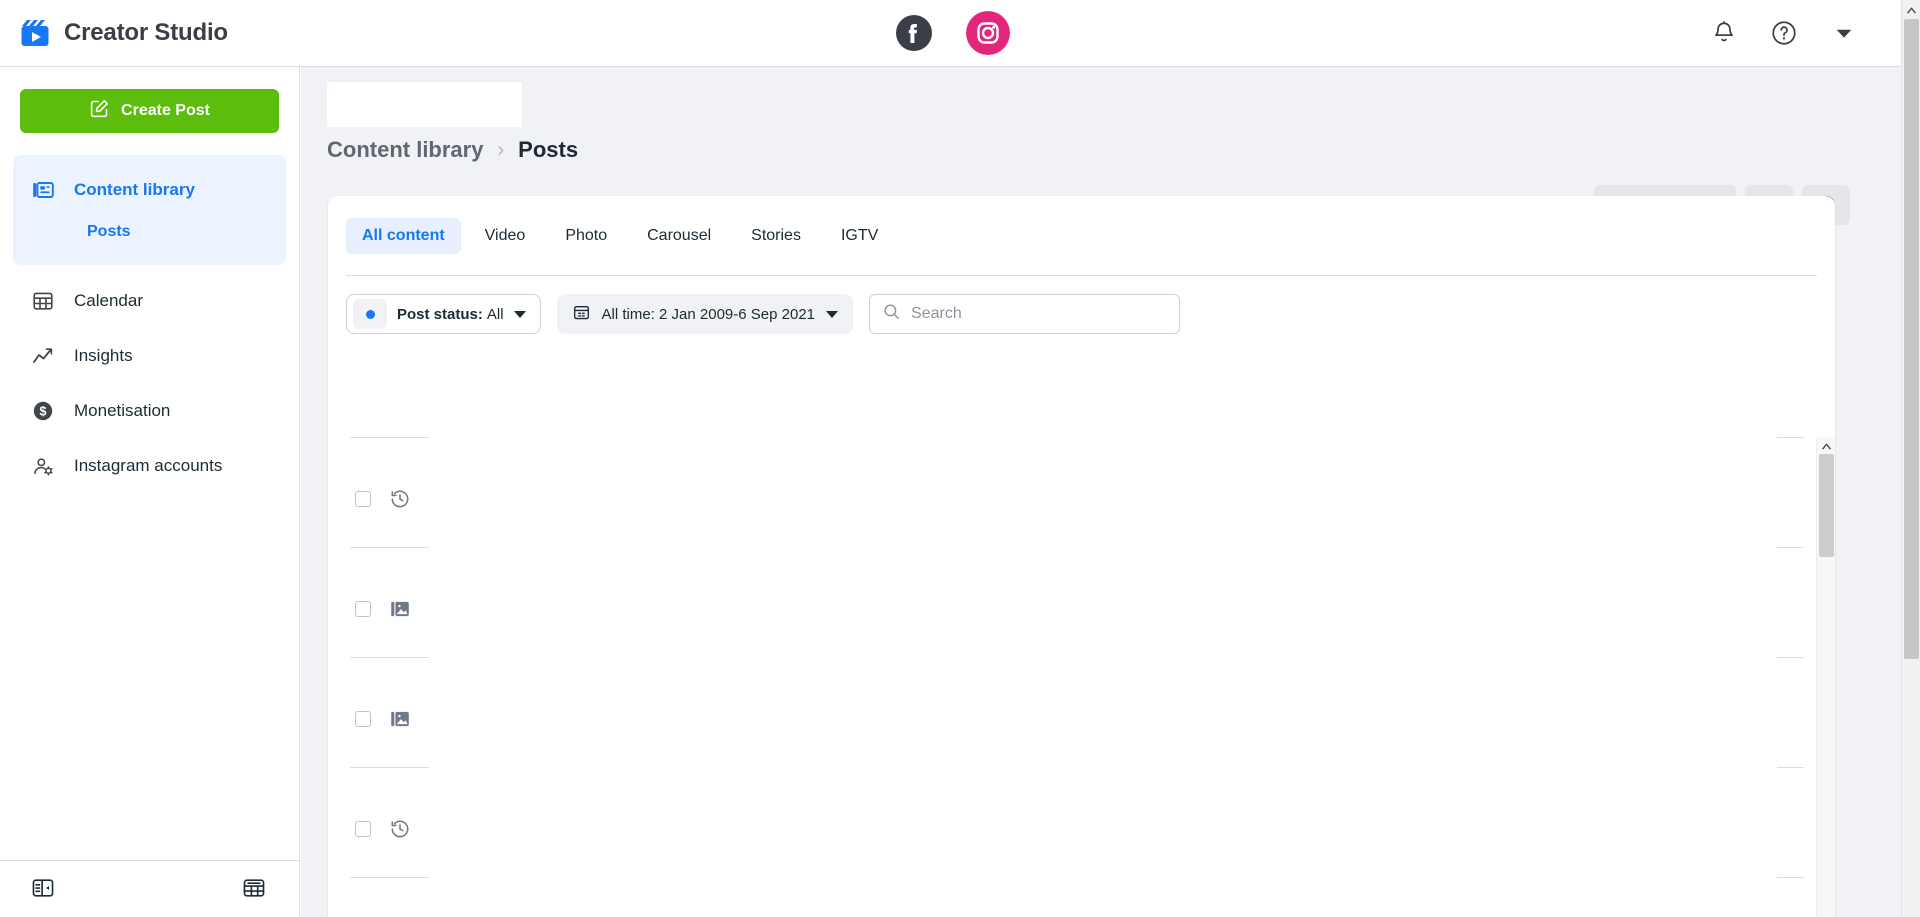 The image size is (1920, 917). I want to click on brand: Creator Studio, so click(114, 33).